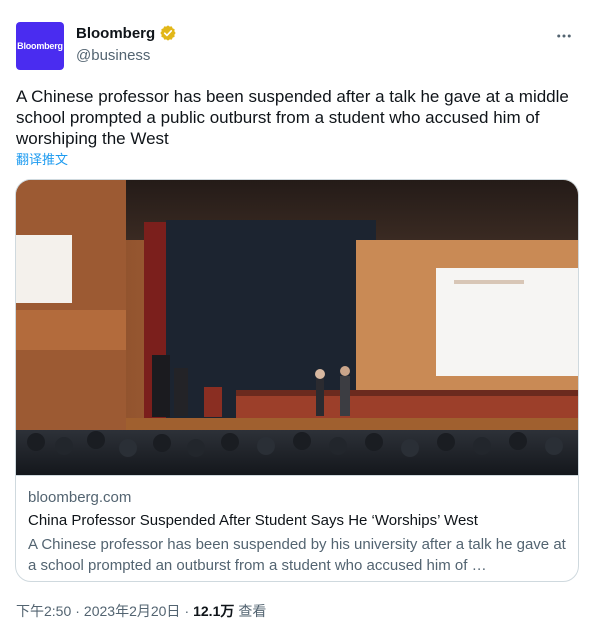 The image size is (596, 634). Describe the element at coordinates (43, 611) in the screenshot. I see `tweet-time: 下午2:50` at that location.